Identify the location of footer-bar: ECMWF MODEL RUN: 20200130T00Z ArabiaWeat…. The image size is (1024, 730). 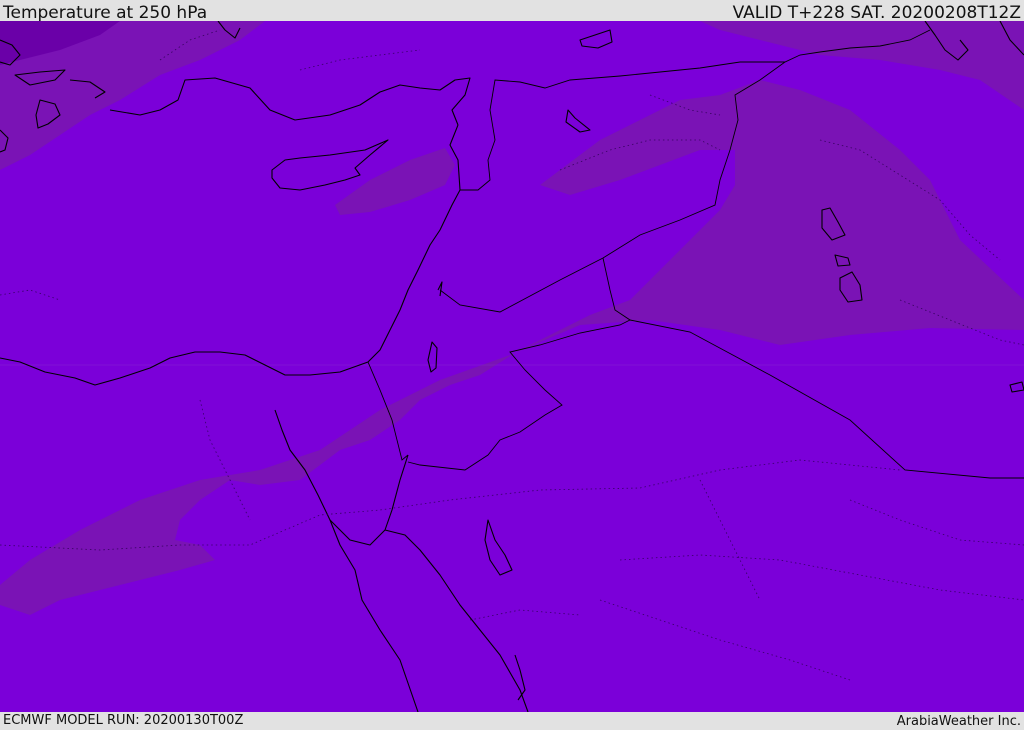
(512, 720).